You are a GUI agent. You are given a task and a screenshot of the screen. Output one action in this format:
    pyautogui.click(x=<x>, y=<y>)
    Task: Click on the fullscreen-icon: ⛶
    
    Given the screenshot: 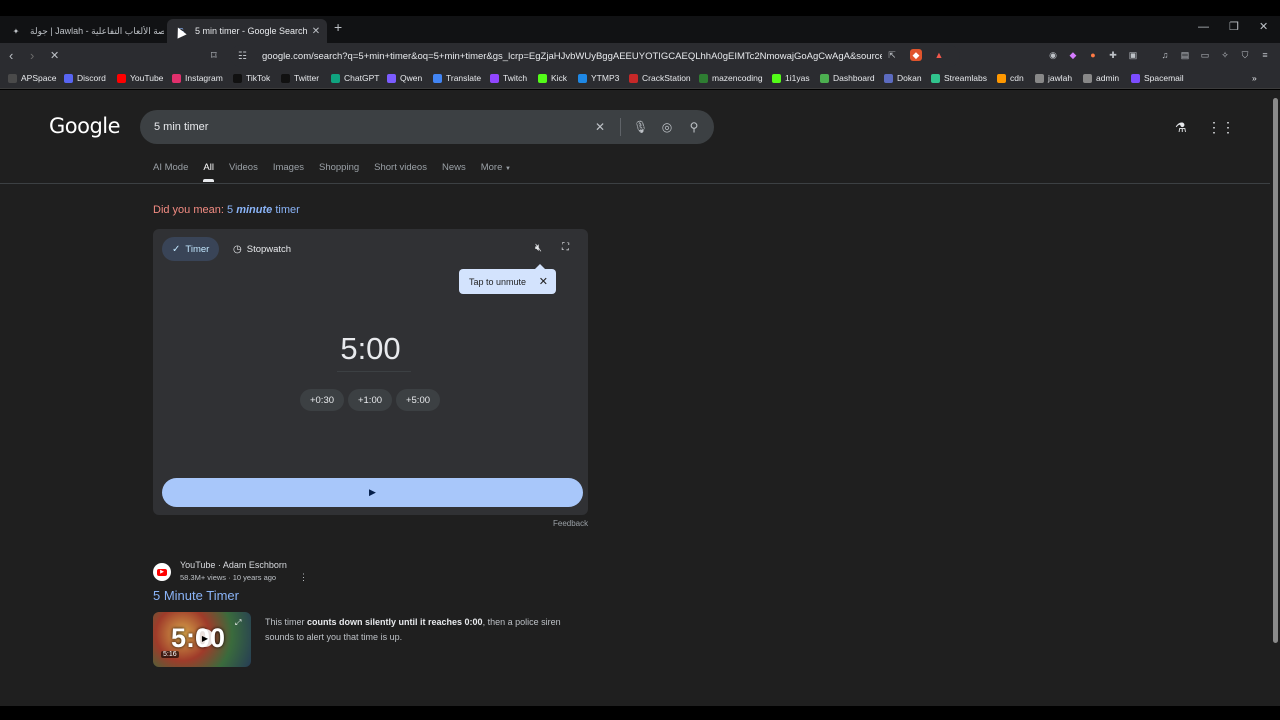 What is the action you would take?
    pyautogui.click(x=565, y=247)
    